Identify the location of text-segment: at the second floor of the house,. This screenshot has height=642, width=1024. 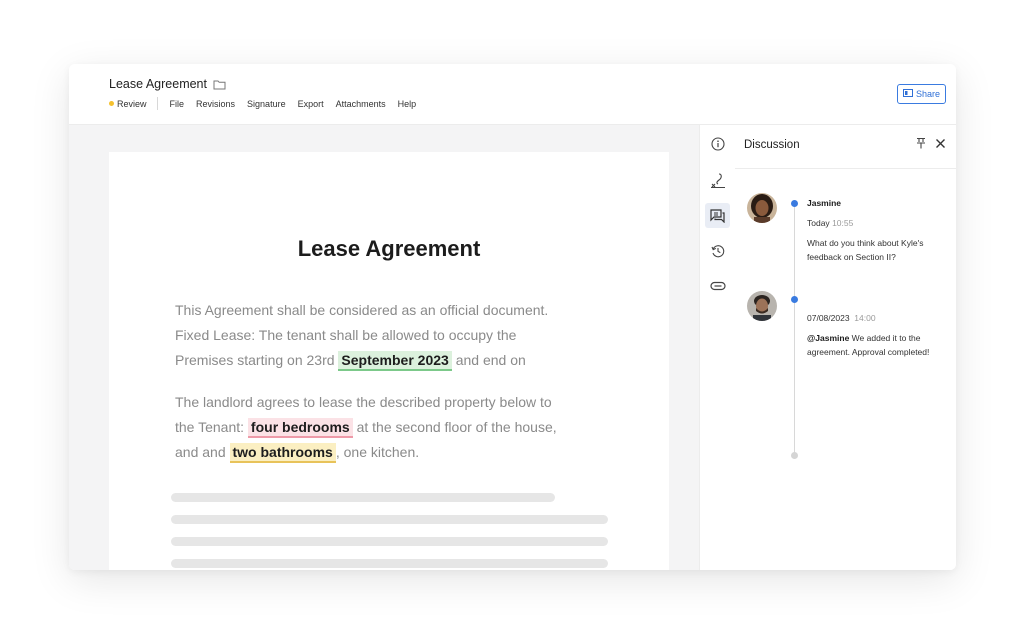
(454, 427).